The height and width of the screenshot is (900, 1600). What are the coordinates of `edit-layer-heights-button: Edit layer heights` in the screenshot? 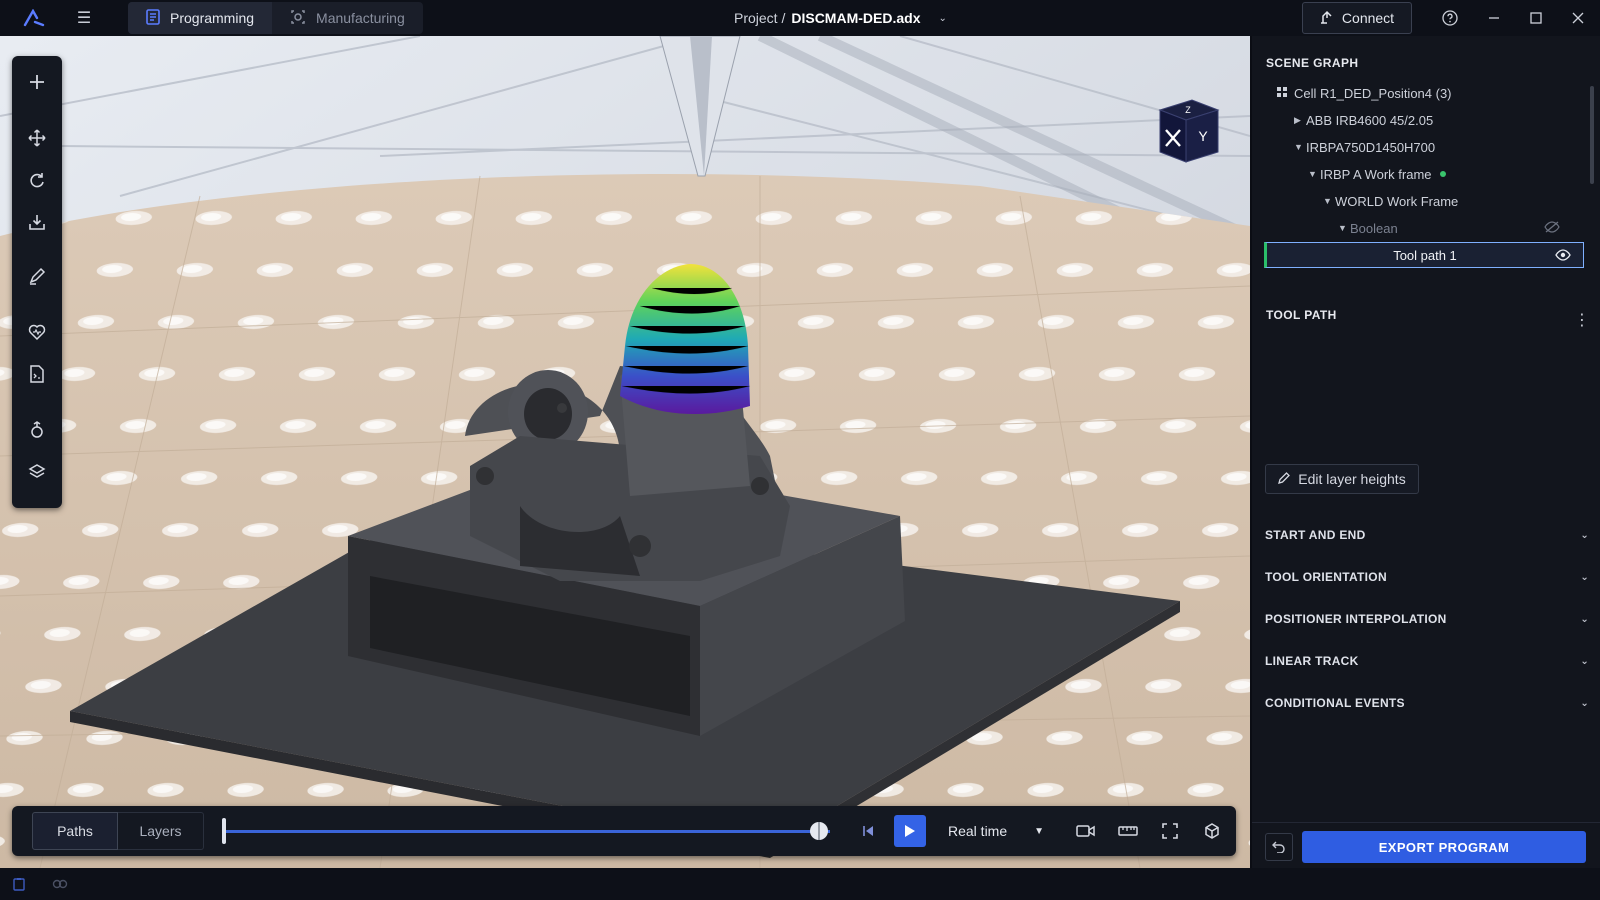 It's located at (1342, 479).